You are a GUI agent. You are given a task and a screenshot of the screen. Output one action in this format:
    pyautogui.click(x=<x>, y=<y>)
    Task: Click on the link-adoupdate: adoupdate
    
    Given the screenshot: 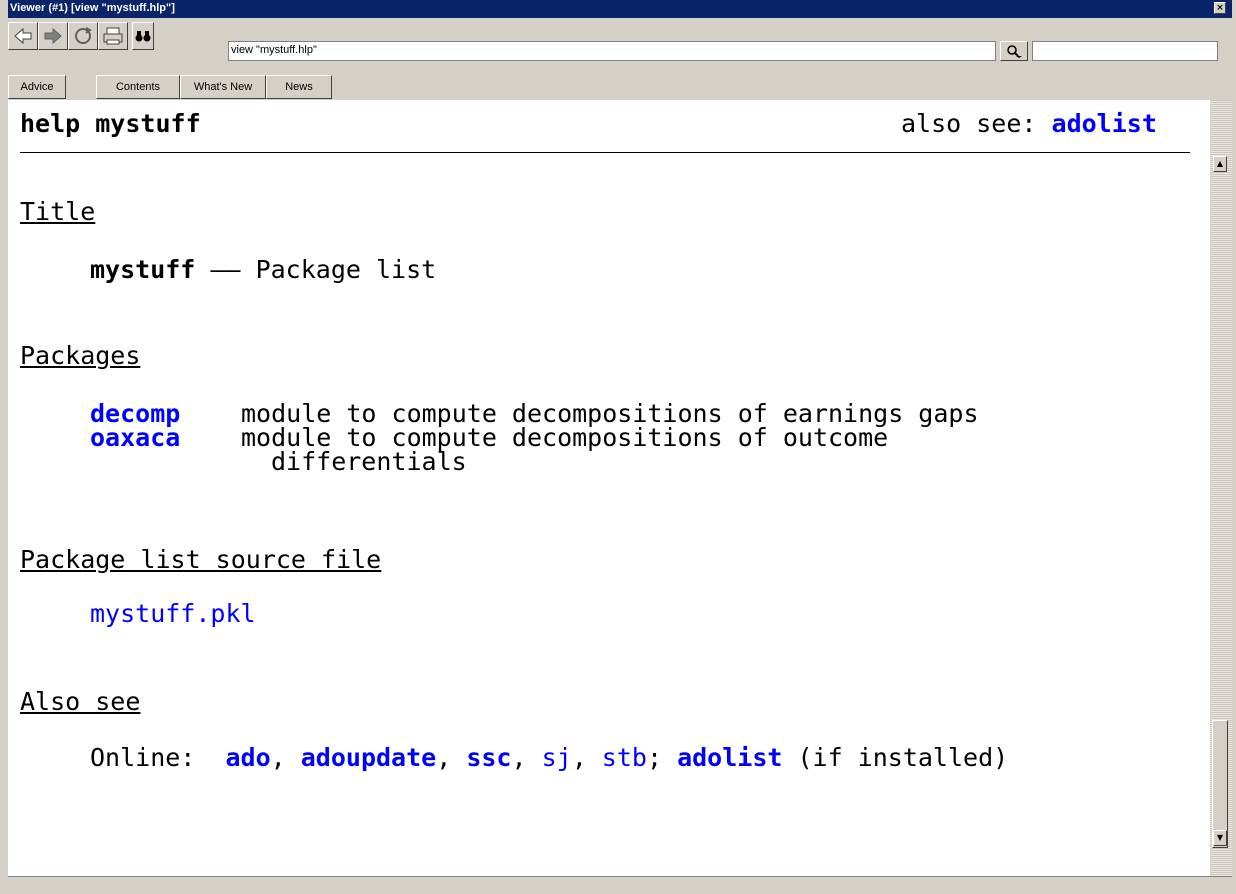 What is the action you would take?
    pyautogui.click(x=368, y=757)
    